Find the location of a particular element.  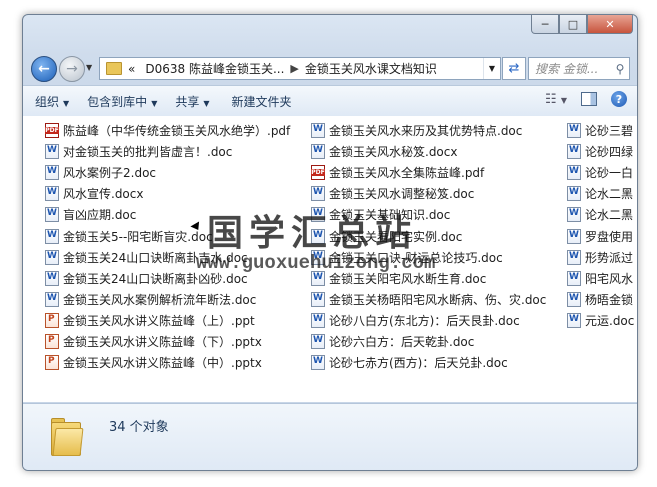

refresh-icon: ⇄ is located at coordinates (514, 68).